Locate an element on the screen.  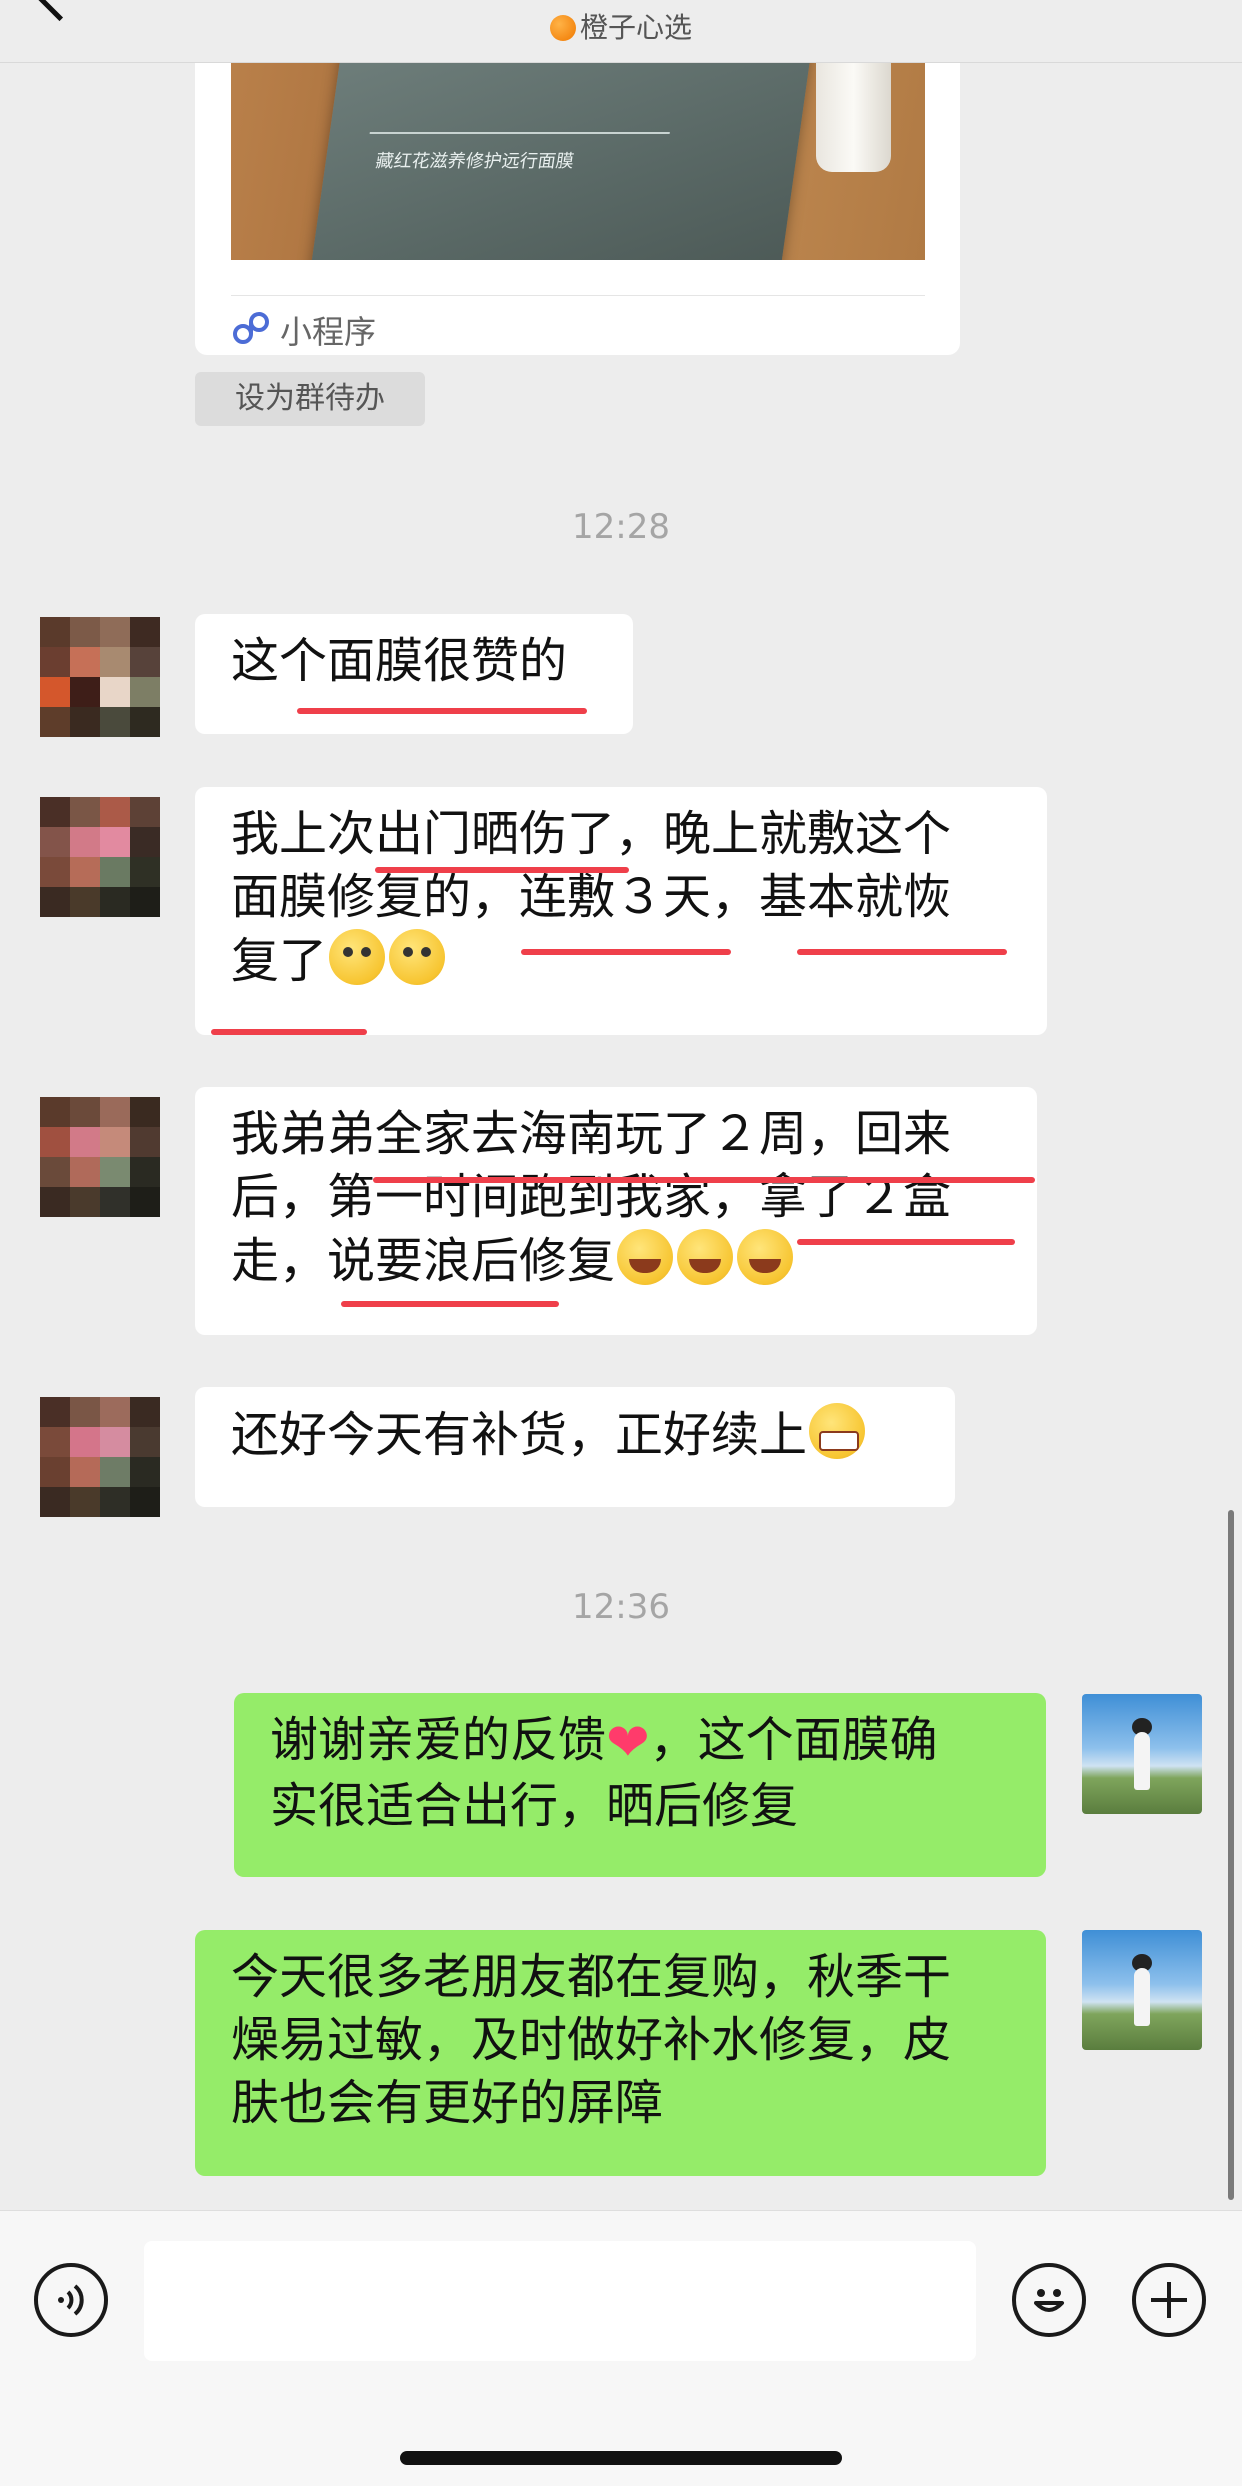
message-line: 肤也会有更好的屏障 is located at coordinates (447, 2103).